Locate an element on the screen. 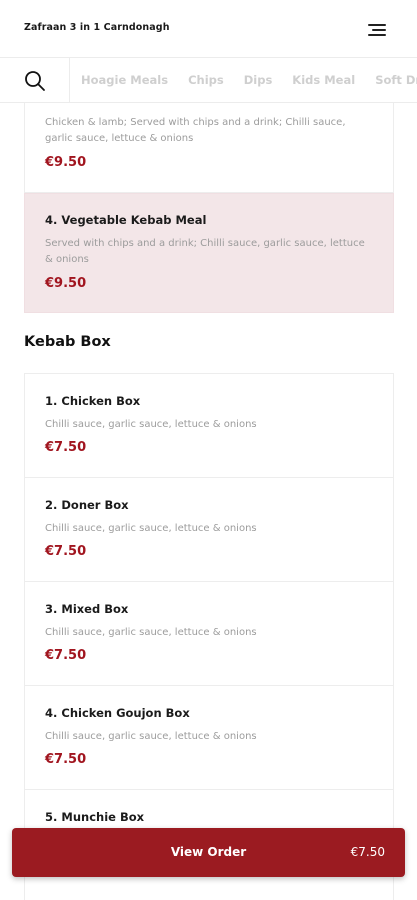 This screenshot has width=417, height=900. order-total: €7.50 is located at coordinates (367, 852).